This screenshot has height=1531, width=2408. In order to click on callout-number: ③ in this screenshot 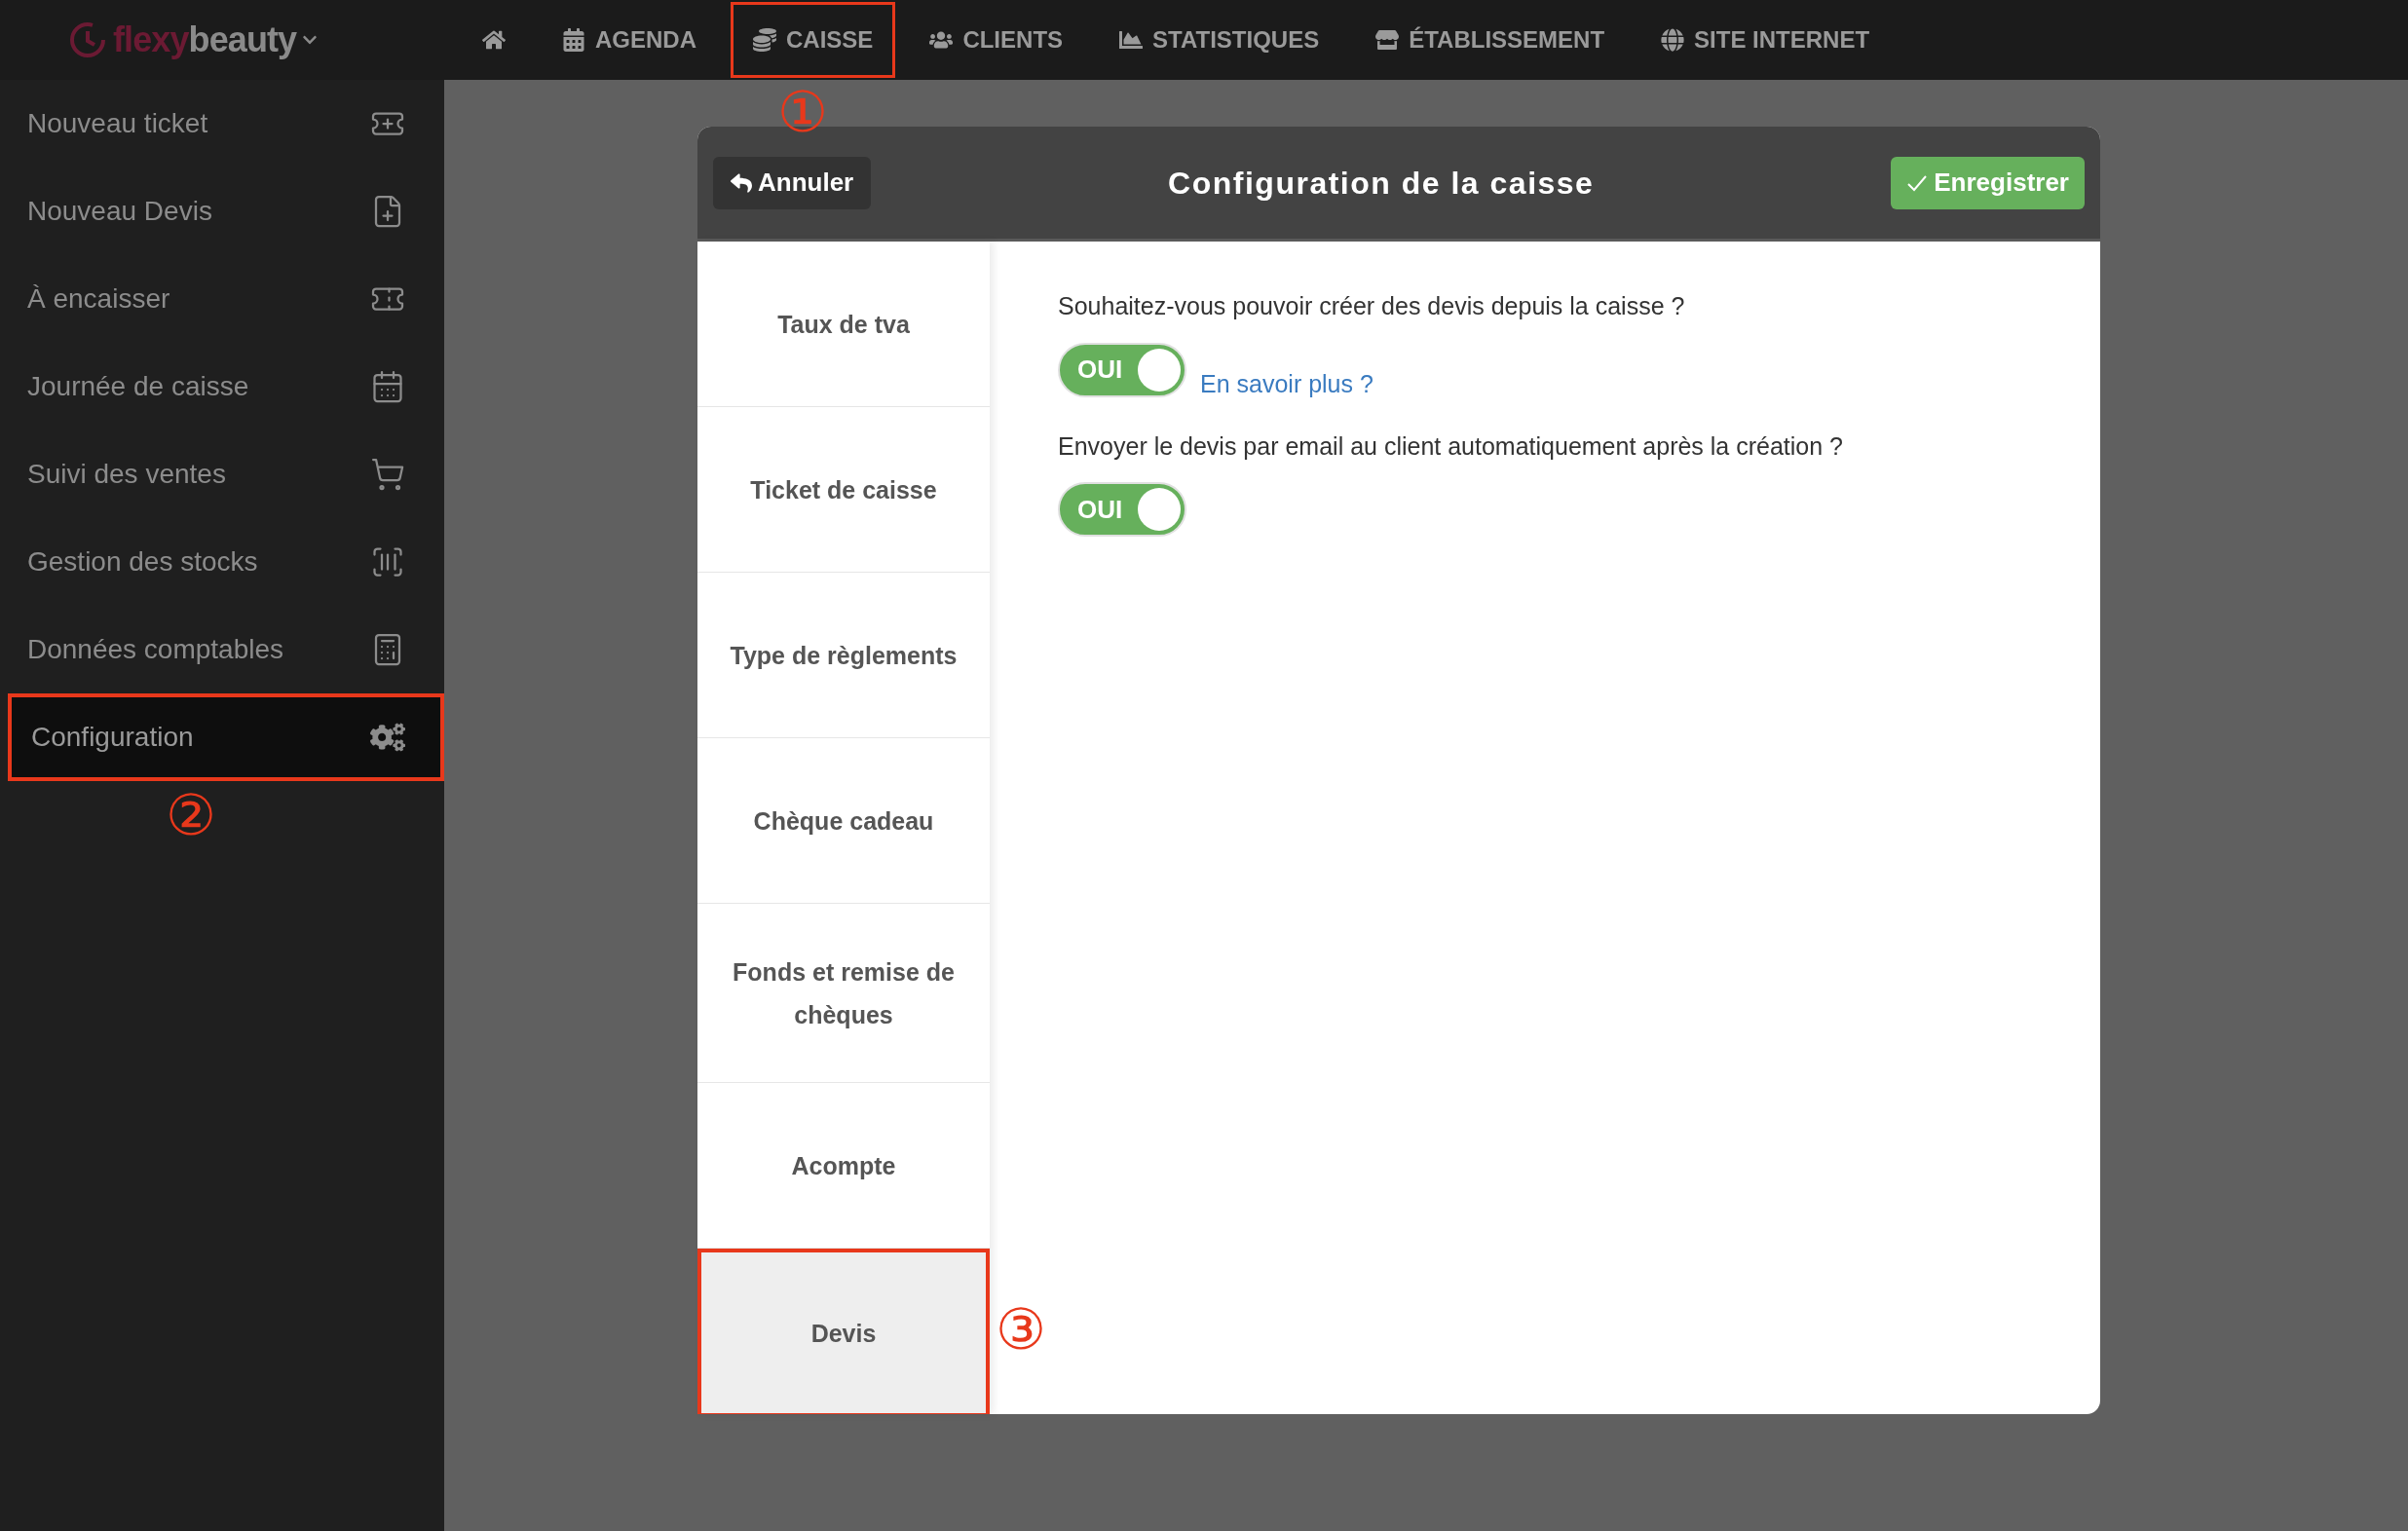, I will do `click(1021, 1329)`.